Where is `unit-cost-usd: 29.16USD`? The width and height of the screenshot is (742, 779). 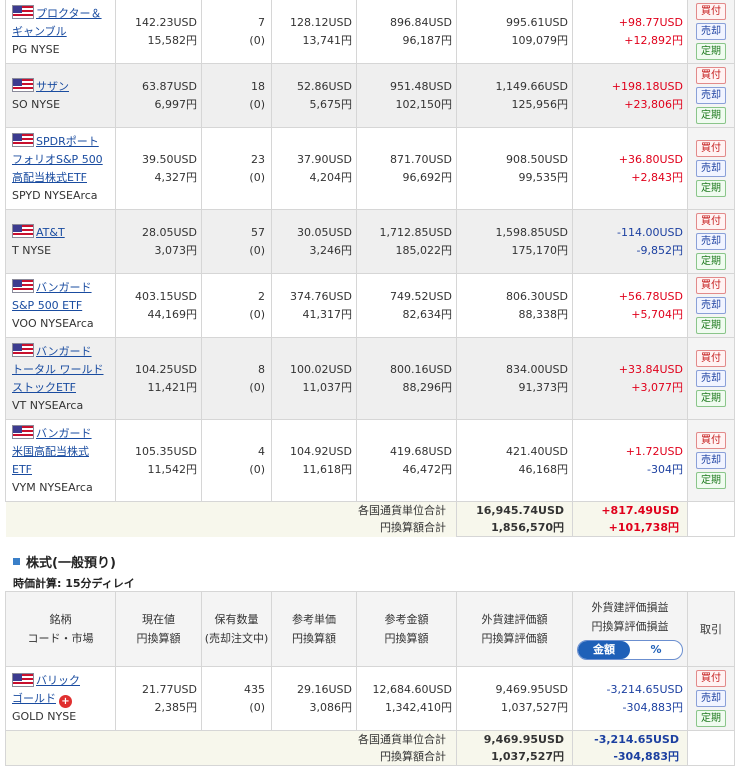
unit-cost-usd: 29.16USD is located at coordinates (324, 689).